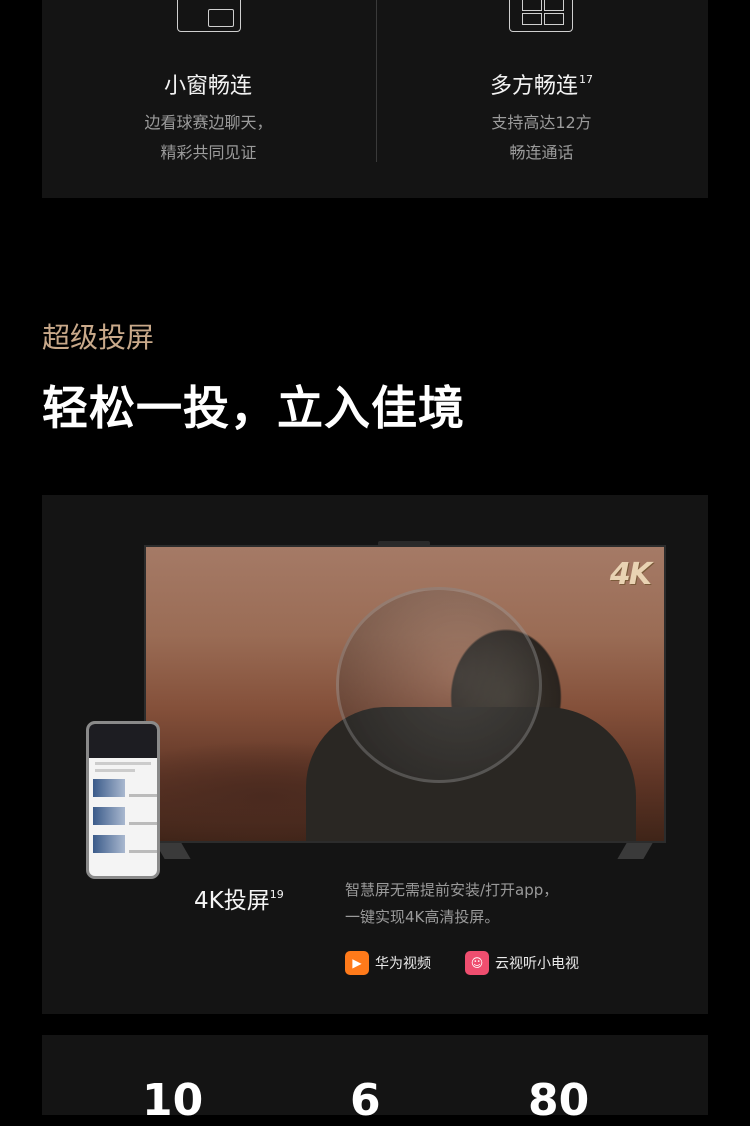  Describe the element at coordinates (541, 137) in the screenshot. I see `feature-desc: 支持高达12方 畅连通话` at that location.